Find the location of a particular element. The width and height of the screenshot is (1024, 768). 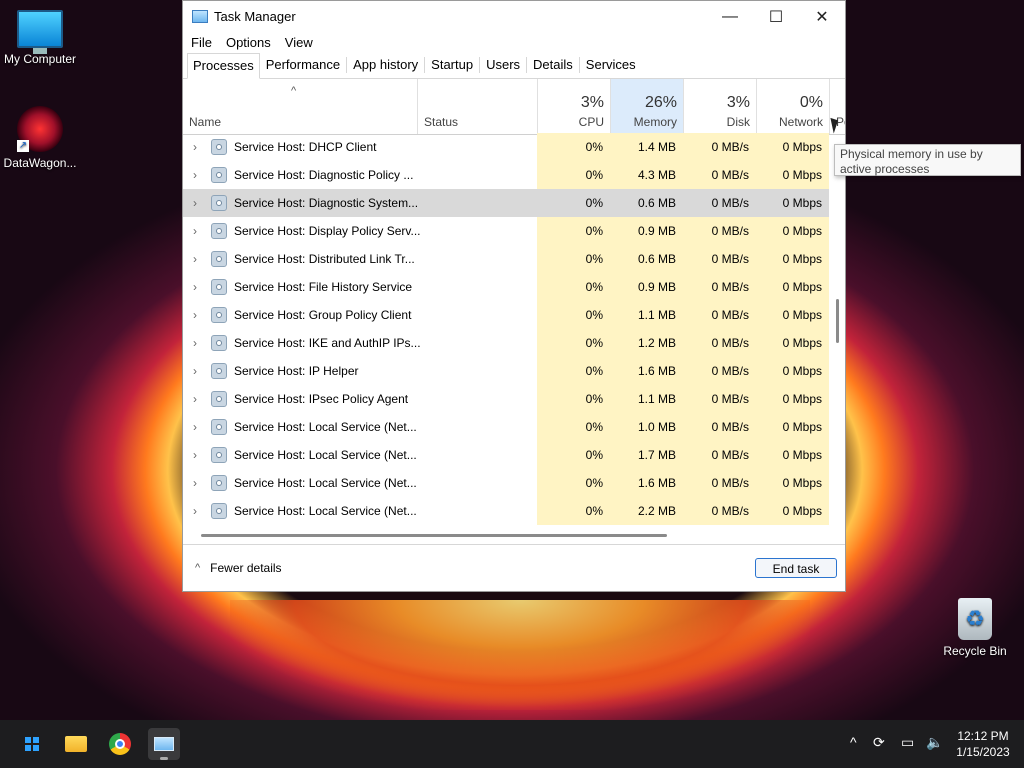

tab-startup: Startup is located at coordinates (452, 65).